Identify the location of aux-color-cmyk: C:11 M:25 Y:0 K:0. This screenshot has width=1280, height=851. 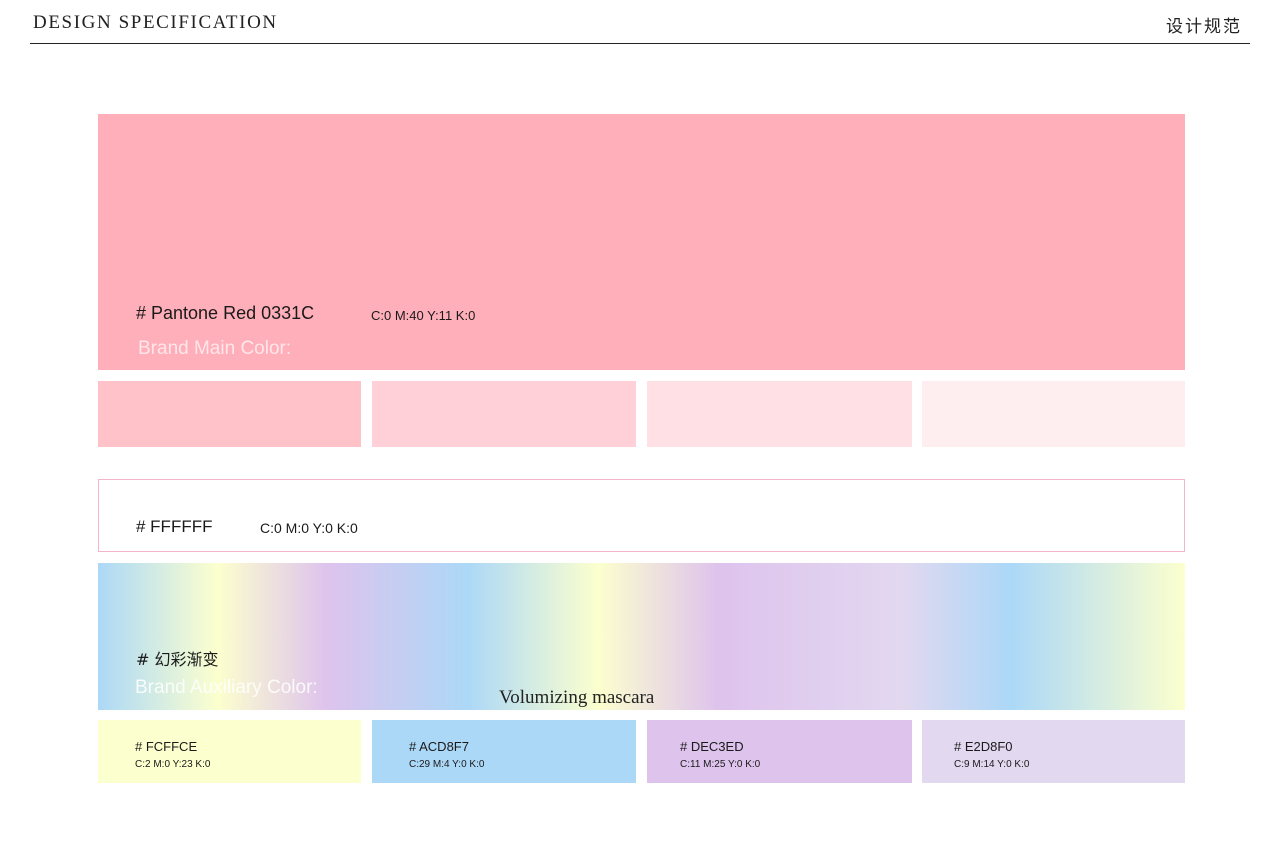
(720, 764).